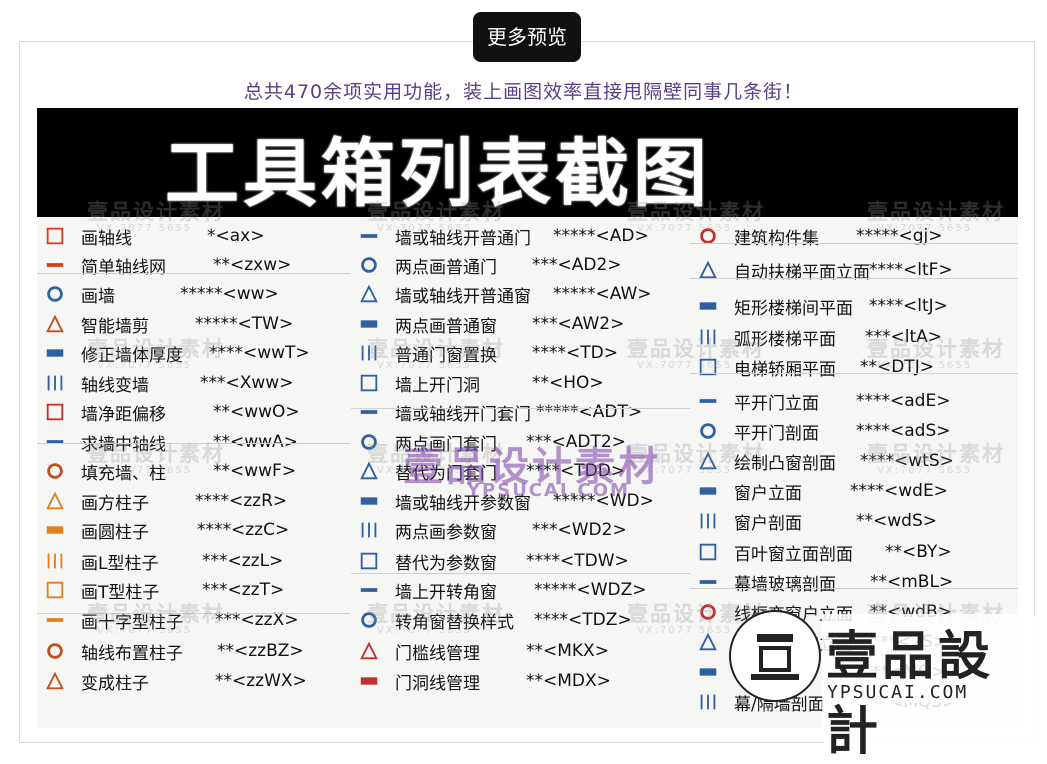  What do you see at coordinates (369, 442) in the screenshot?
I see `door-frame-2pt-icon` at bounding box center [369, 442].